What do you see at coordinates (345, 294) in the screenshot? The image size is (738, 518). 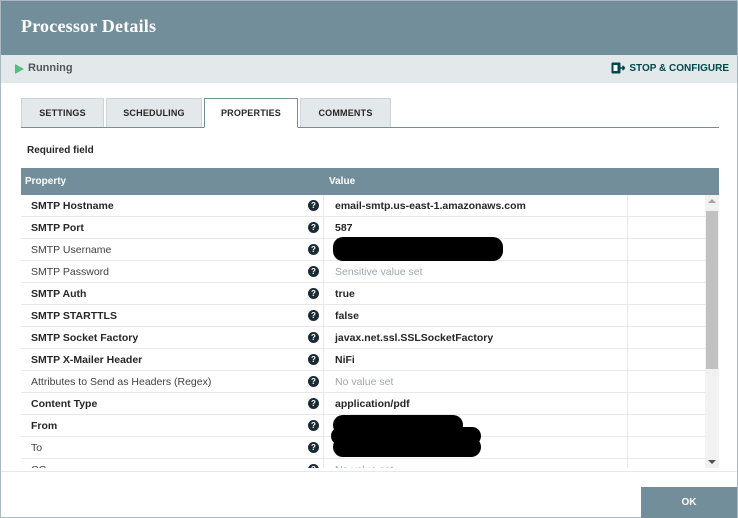 I see `property-value: true` at bounding box center [345, 294].